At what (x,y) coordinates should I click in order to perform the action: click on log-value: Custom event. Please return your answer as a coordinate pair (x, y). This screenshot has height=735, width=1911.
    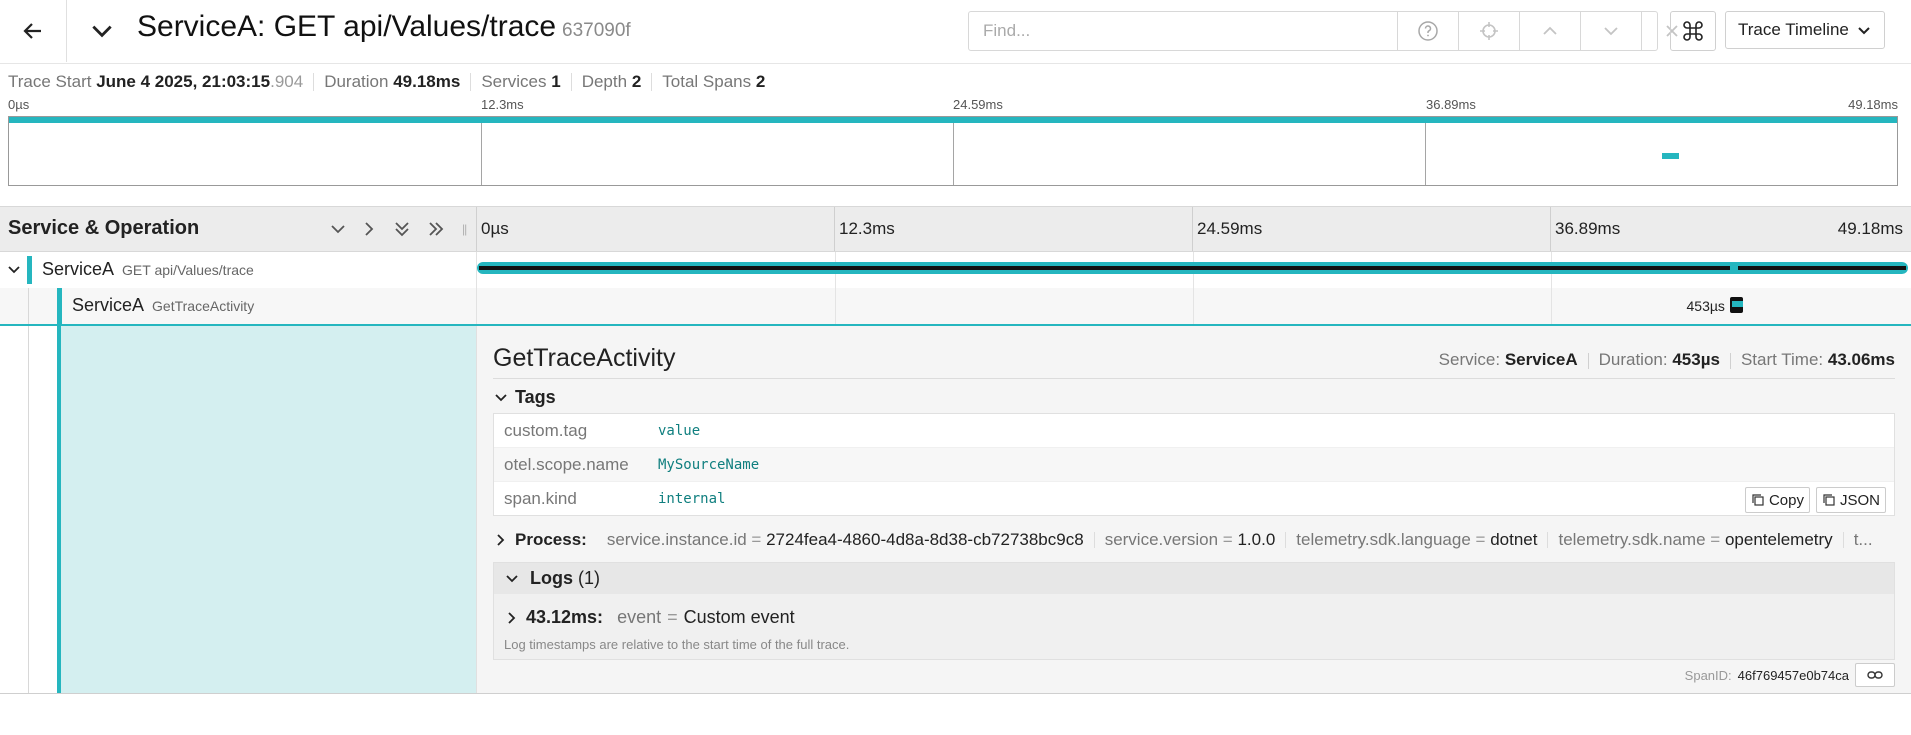
    Looking at the image, I should click on (739, 617).